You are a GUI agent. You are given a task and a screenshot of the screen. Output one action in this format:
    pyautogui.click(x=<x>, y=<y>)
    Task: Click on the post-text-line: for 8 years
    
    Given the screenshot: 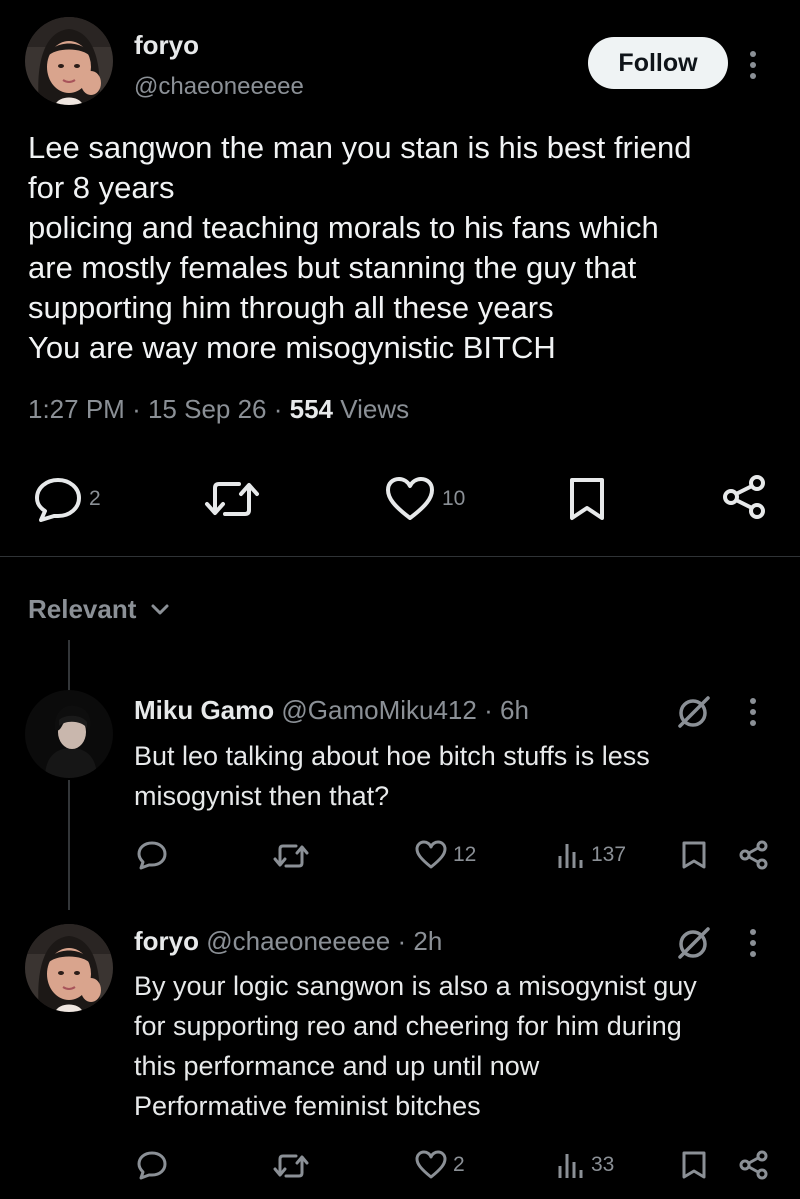 What is the action you would take?
    pyautogui.click(x=101, y=187)
    